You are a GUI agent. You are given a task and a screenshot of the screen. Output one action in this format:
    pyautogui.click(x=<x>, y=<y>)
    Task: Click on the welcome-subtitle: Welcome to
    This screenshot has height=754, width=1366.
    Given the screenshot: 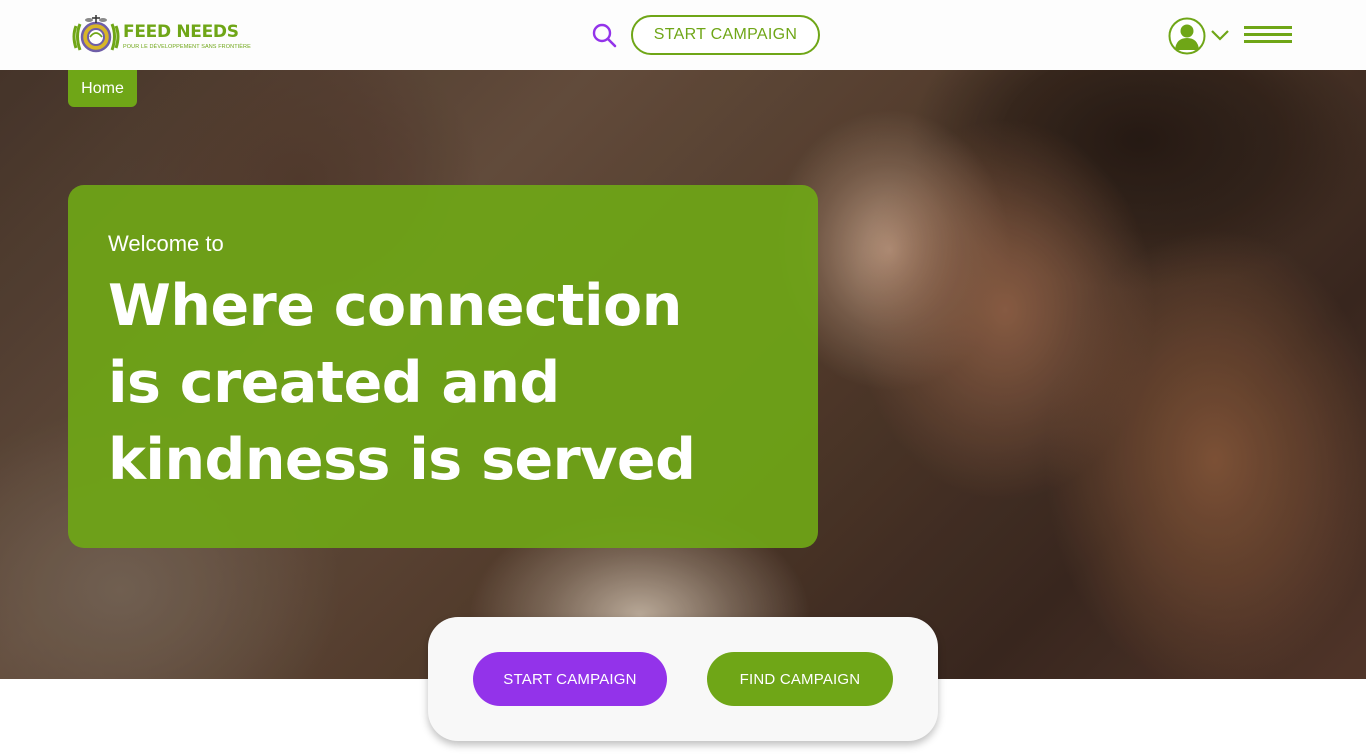 What is the action you would take?
    pyautogui.click(x=166, y=243)
    